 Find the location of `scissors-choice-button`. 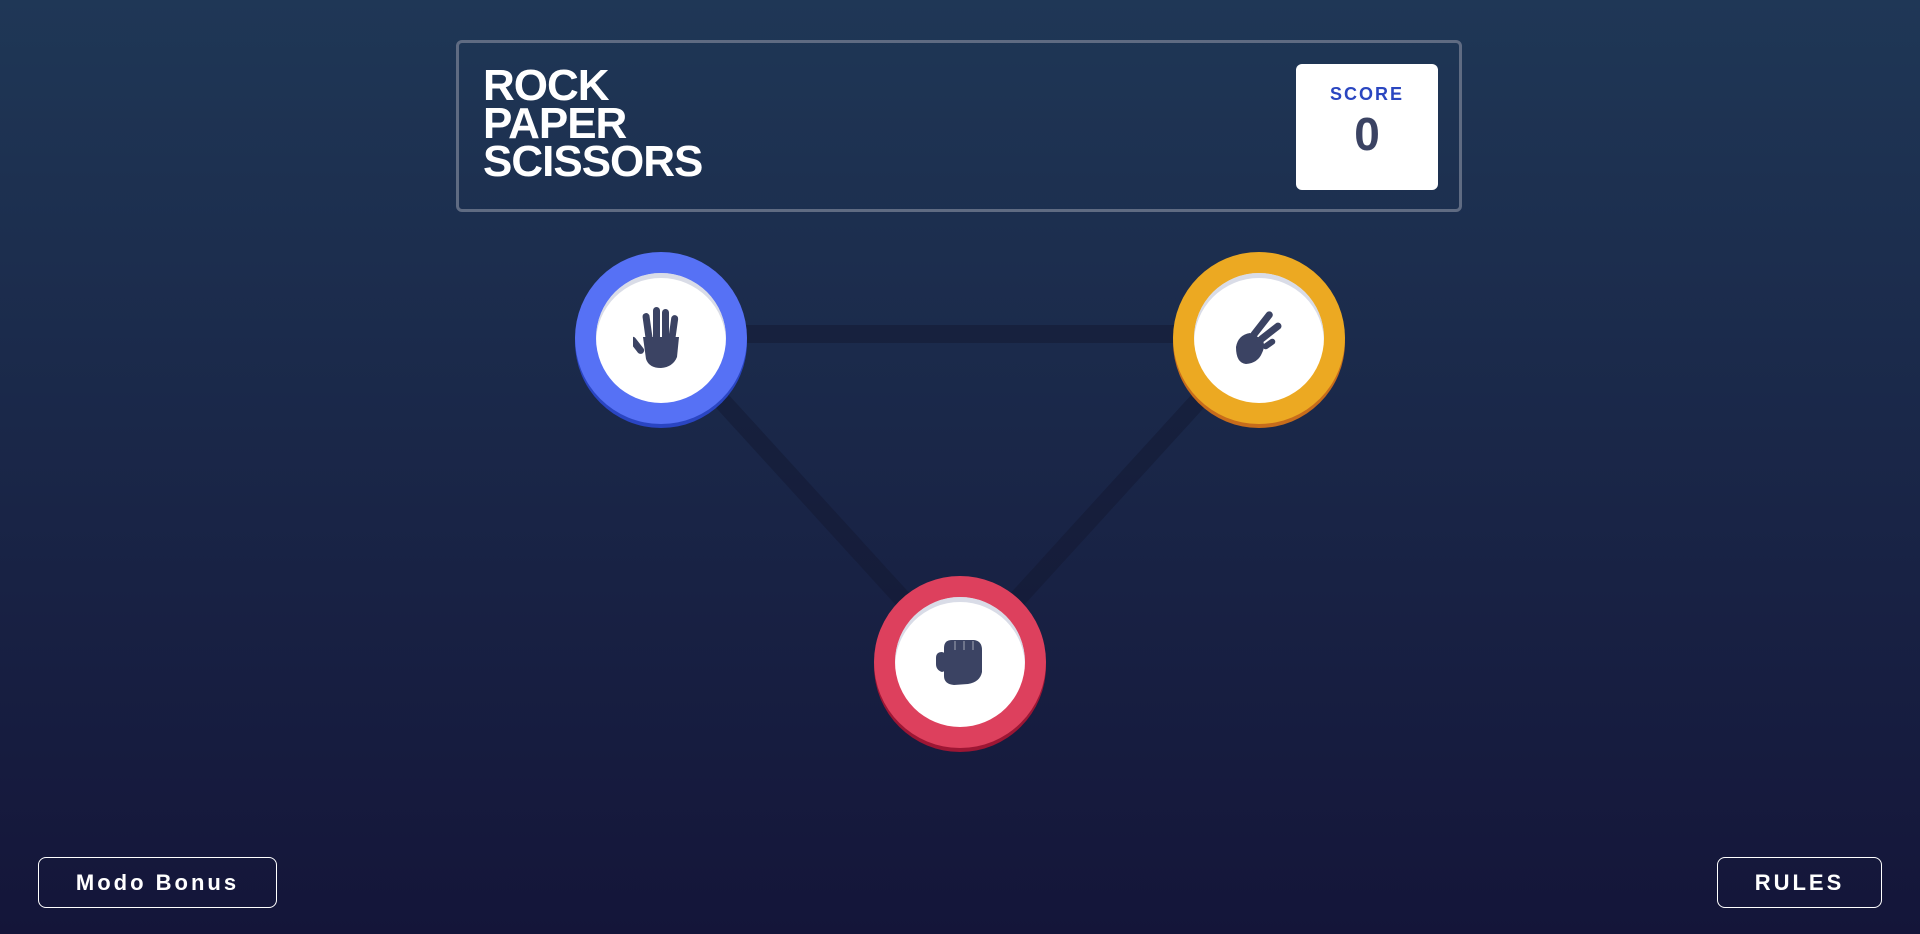

scissors-choice-button is located at coordinates (1259, 338).